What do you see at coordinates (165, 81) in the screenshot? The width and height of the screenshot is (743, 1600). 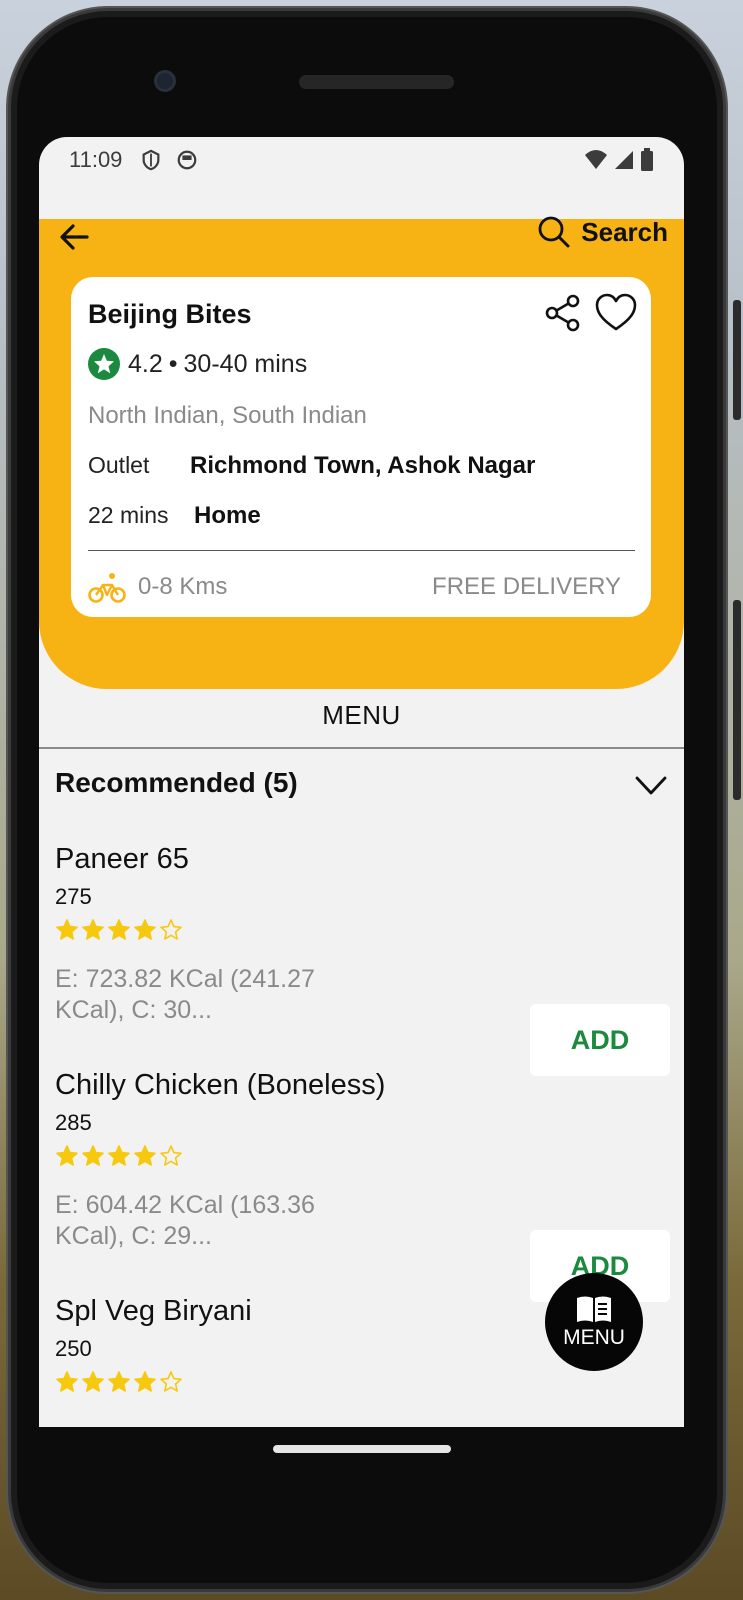 I see `camera` at bounding box center [165, 81].